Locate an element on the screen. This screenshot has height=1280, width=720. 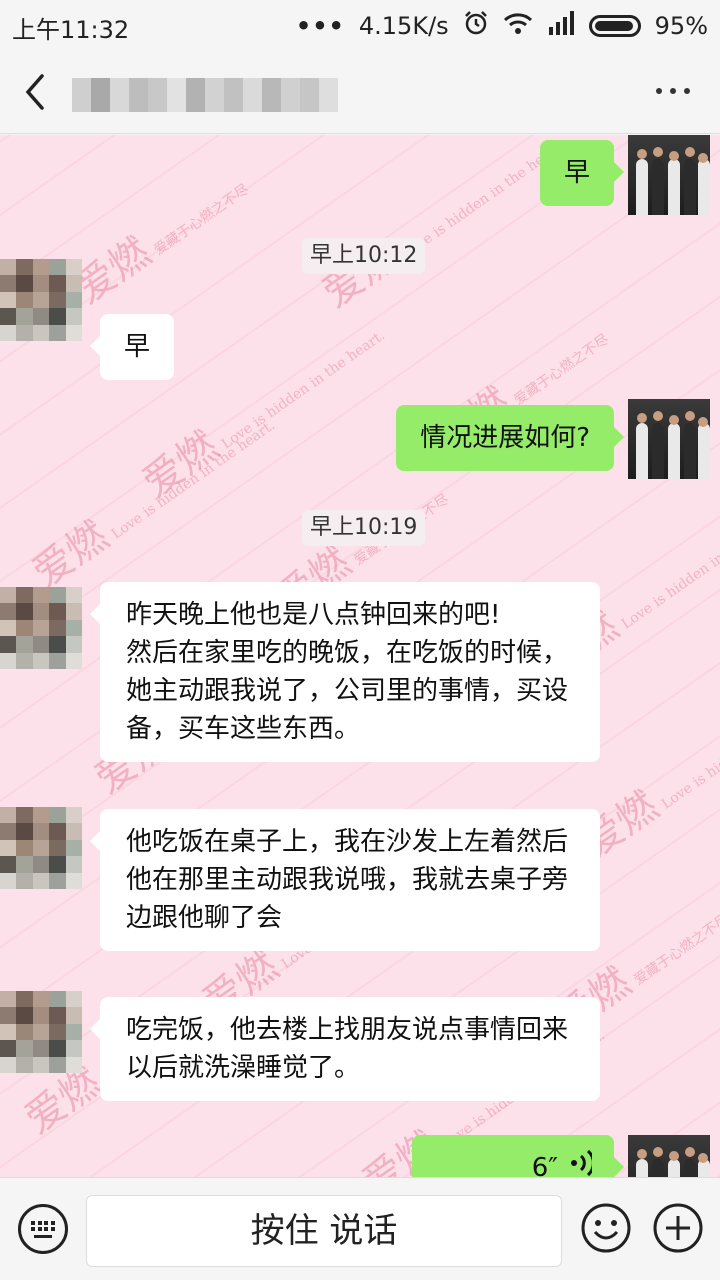
message-bubble-incoming: 吃完饭，他去楼上找朋友说点事情回来以后就洗澡睡觉了。 is located at coordinates (345, 1049).